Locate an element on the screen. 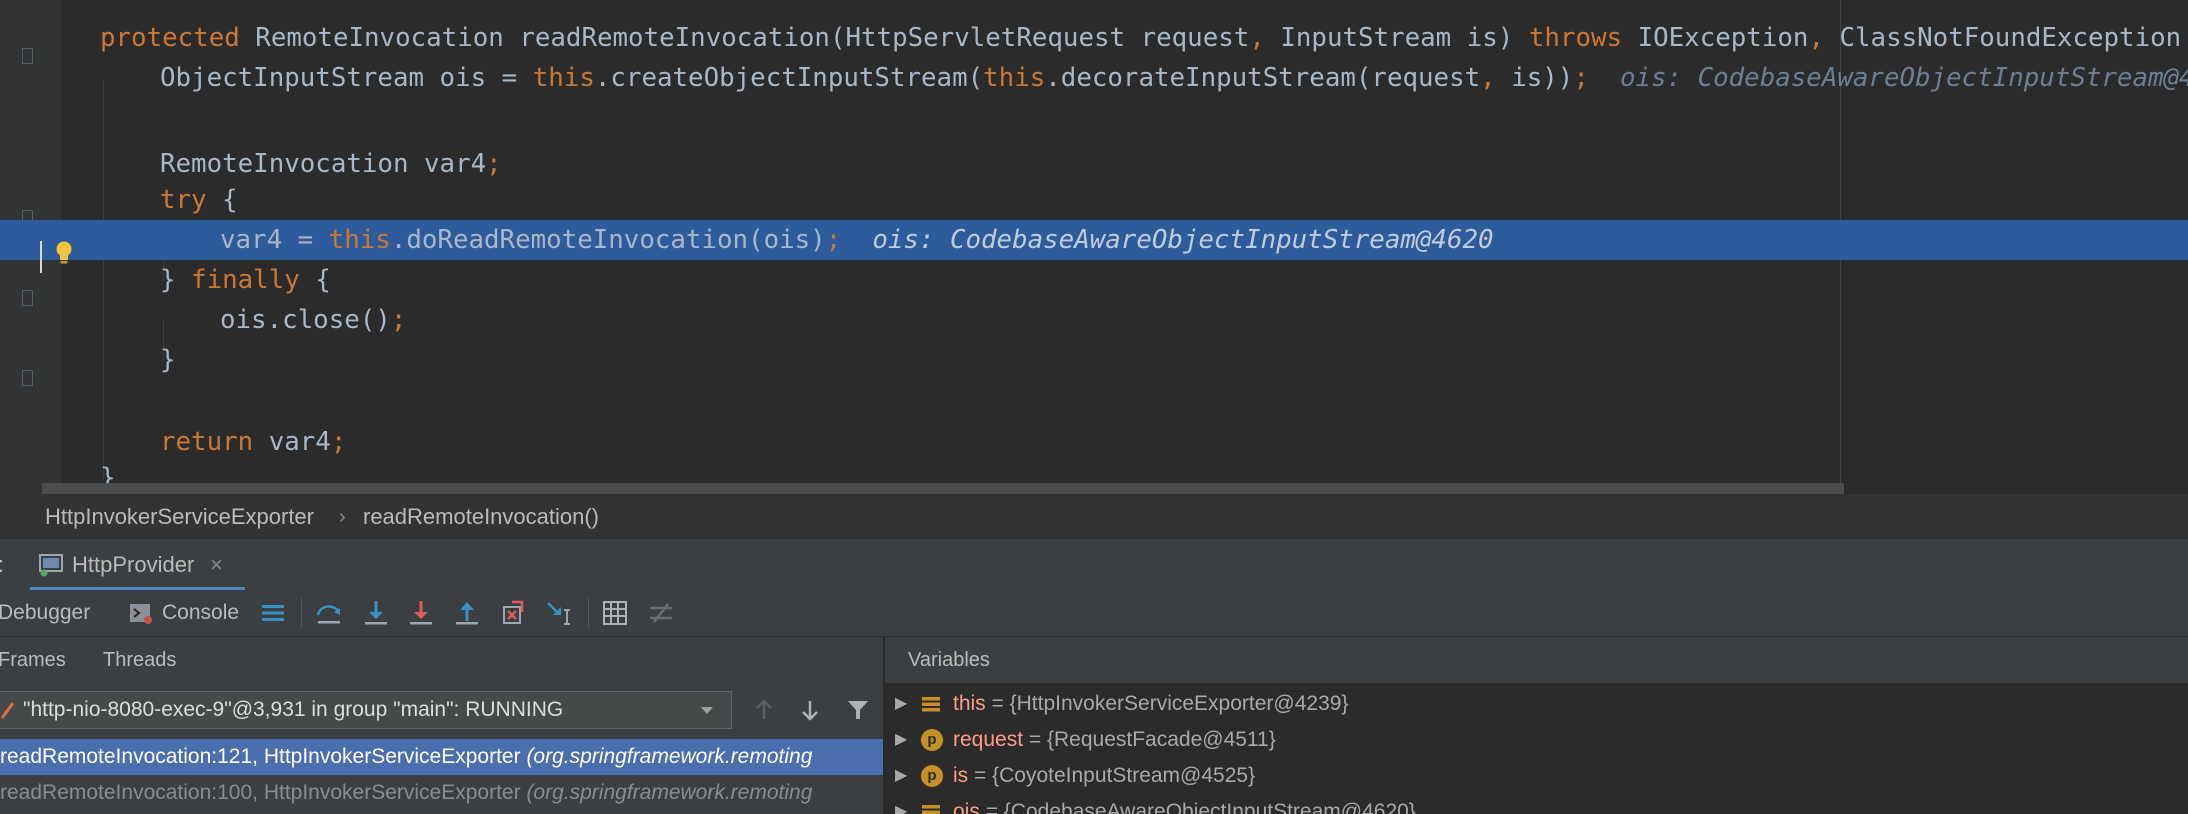  lightbulb-icon is located at coordinates (64, 253).